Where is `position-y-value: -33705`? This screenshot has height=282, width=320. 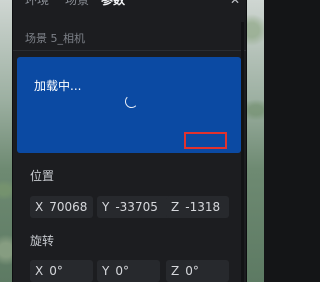 position-y-value: -33705 is located at coordinates (136, 207).